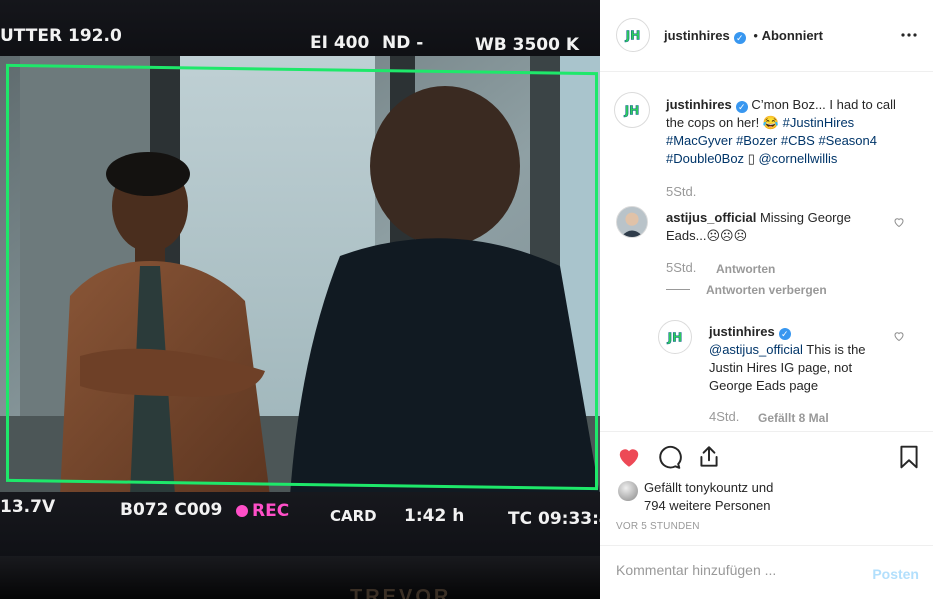 The image size is (933, 599). I want to click on likes-others: 794 weitere Personen, so click(707, 505).